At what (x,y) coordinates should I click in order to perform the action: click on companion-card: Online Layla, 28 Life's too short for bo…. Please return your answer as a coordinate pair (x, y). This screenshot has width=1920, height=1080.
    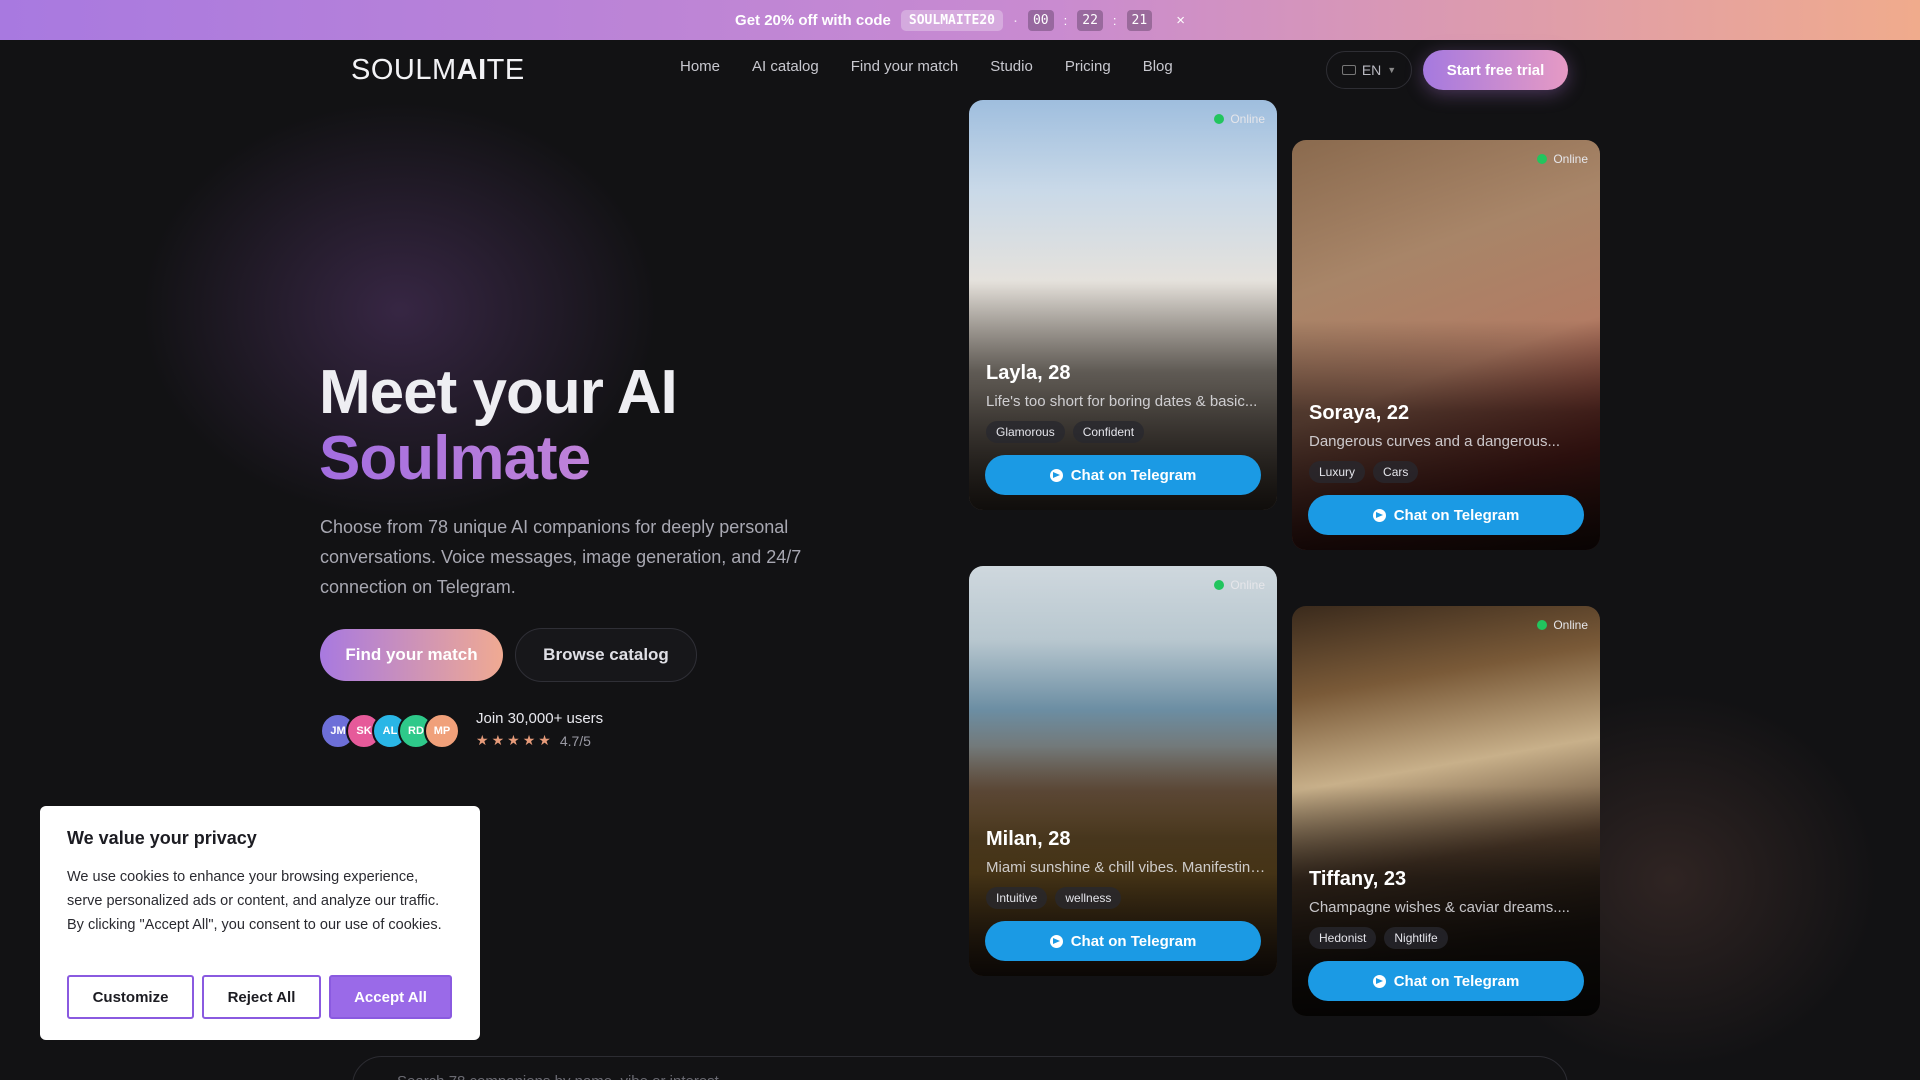
    Looking at the image, I should click on (1123, 305).